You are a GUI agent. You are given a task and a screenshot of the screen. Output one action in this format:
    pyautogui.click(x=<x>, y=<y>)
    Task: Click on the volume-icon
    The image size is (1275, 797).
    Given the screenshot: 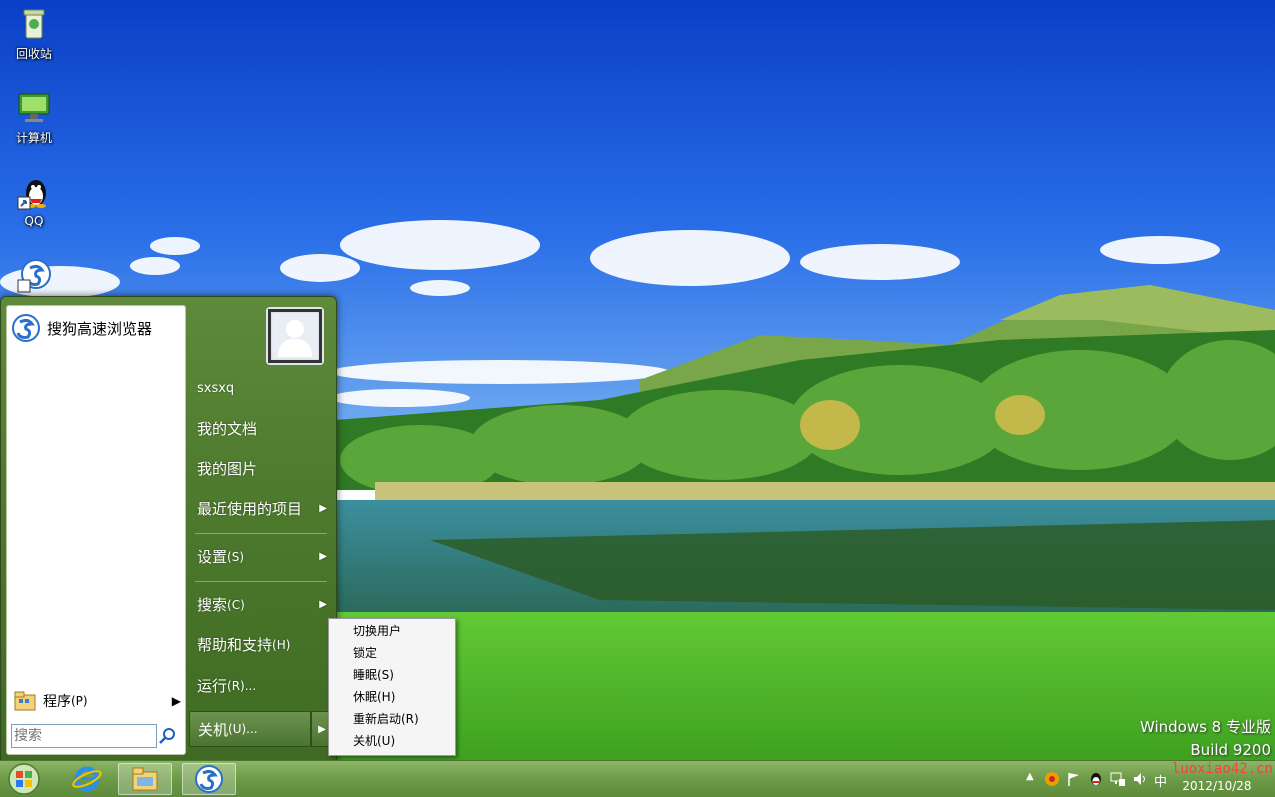 What is the action you would take?
    pyautogui.click(x=1140, y=779)
    